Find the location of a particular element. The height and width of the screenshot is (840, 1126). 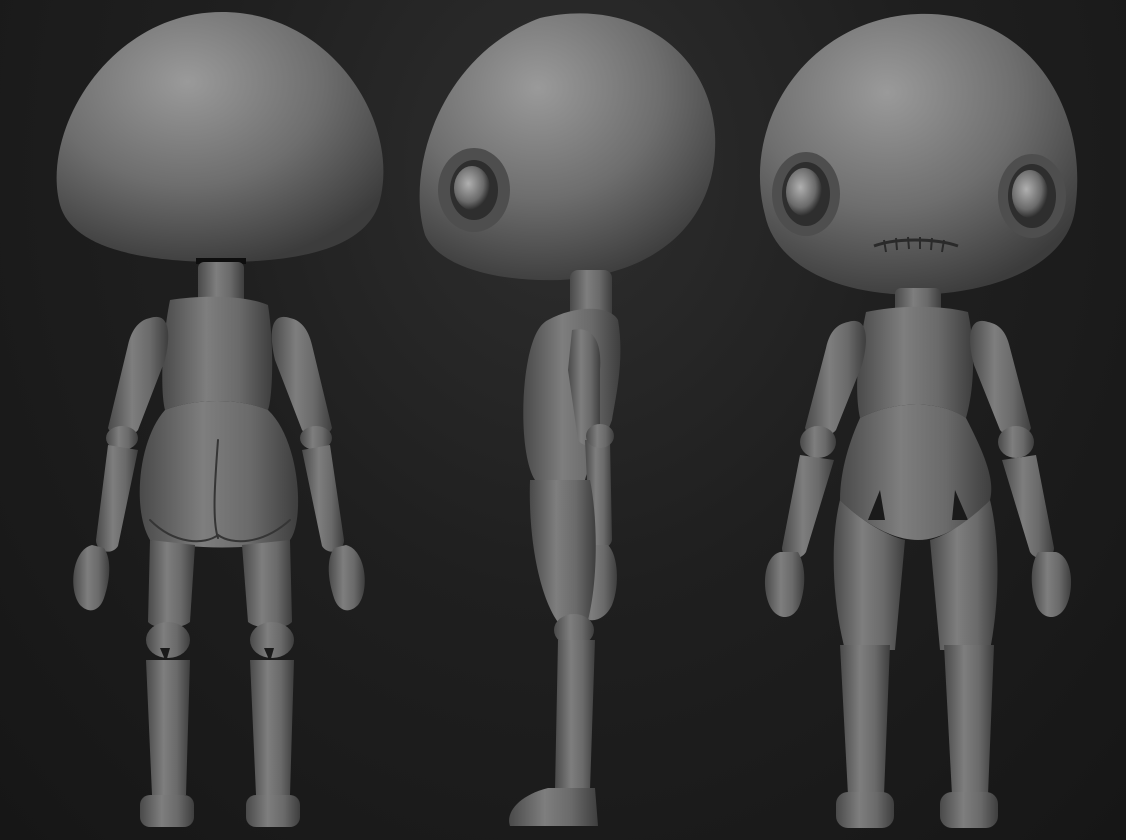

side-shin is located at coordinates (575, 715).